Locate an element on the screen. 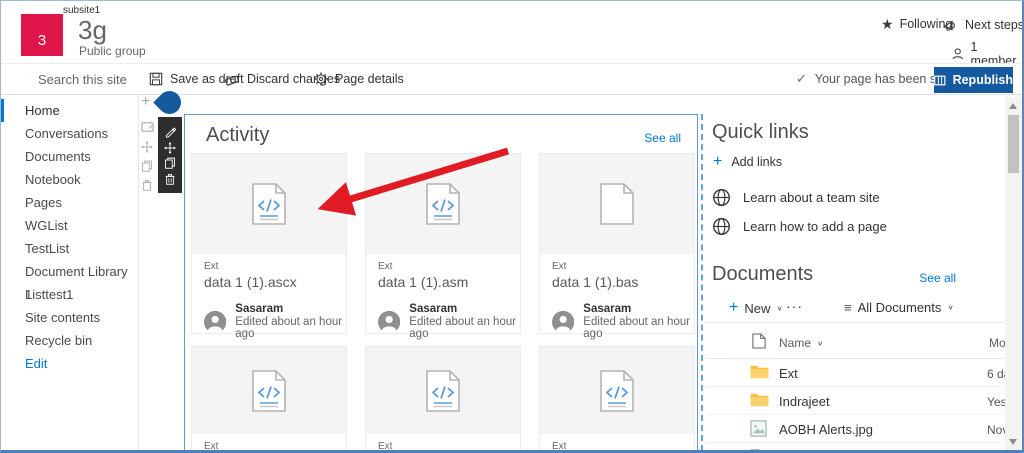 The height and width of the screenshot is (453, 1024). following-button: ★ Following is located at coordinates (916, 24).